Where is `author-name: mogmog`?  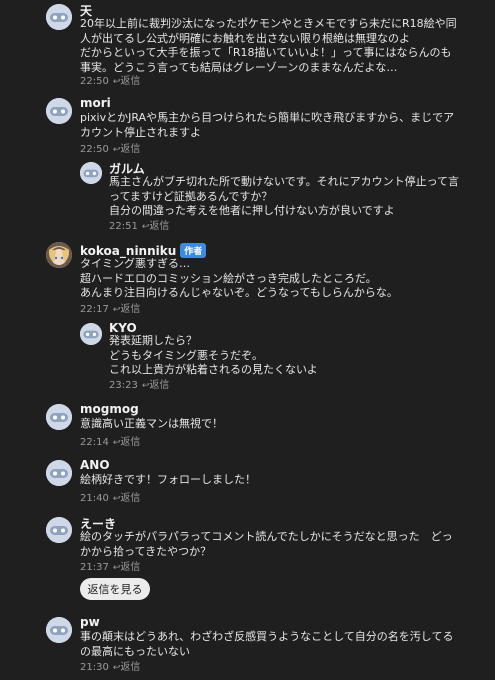
author-name: mogmog is located at coordinates (109, 409).